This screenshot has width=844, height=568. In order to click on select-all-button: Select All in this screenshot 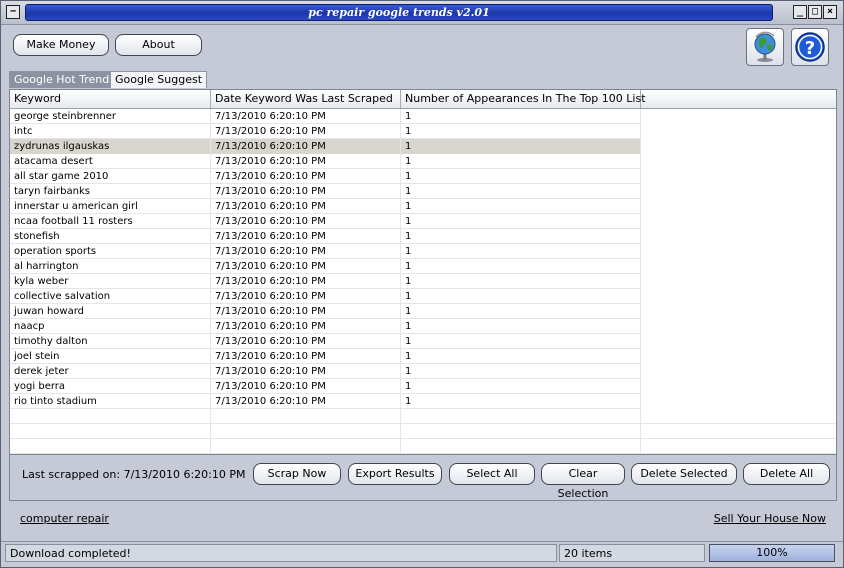, I will do `click(492, 474)`.